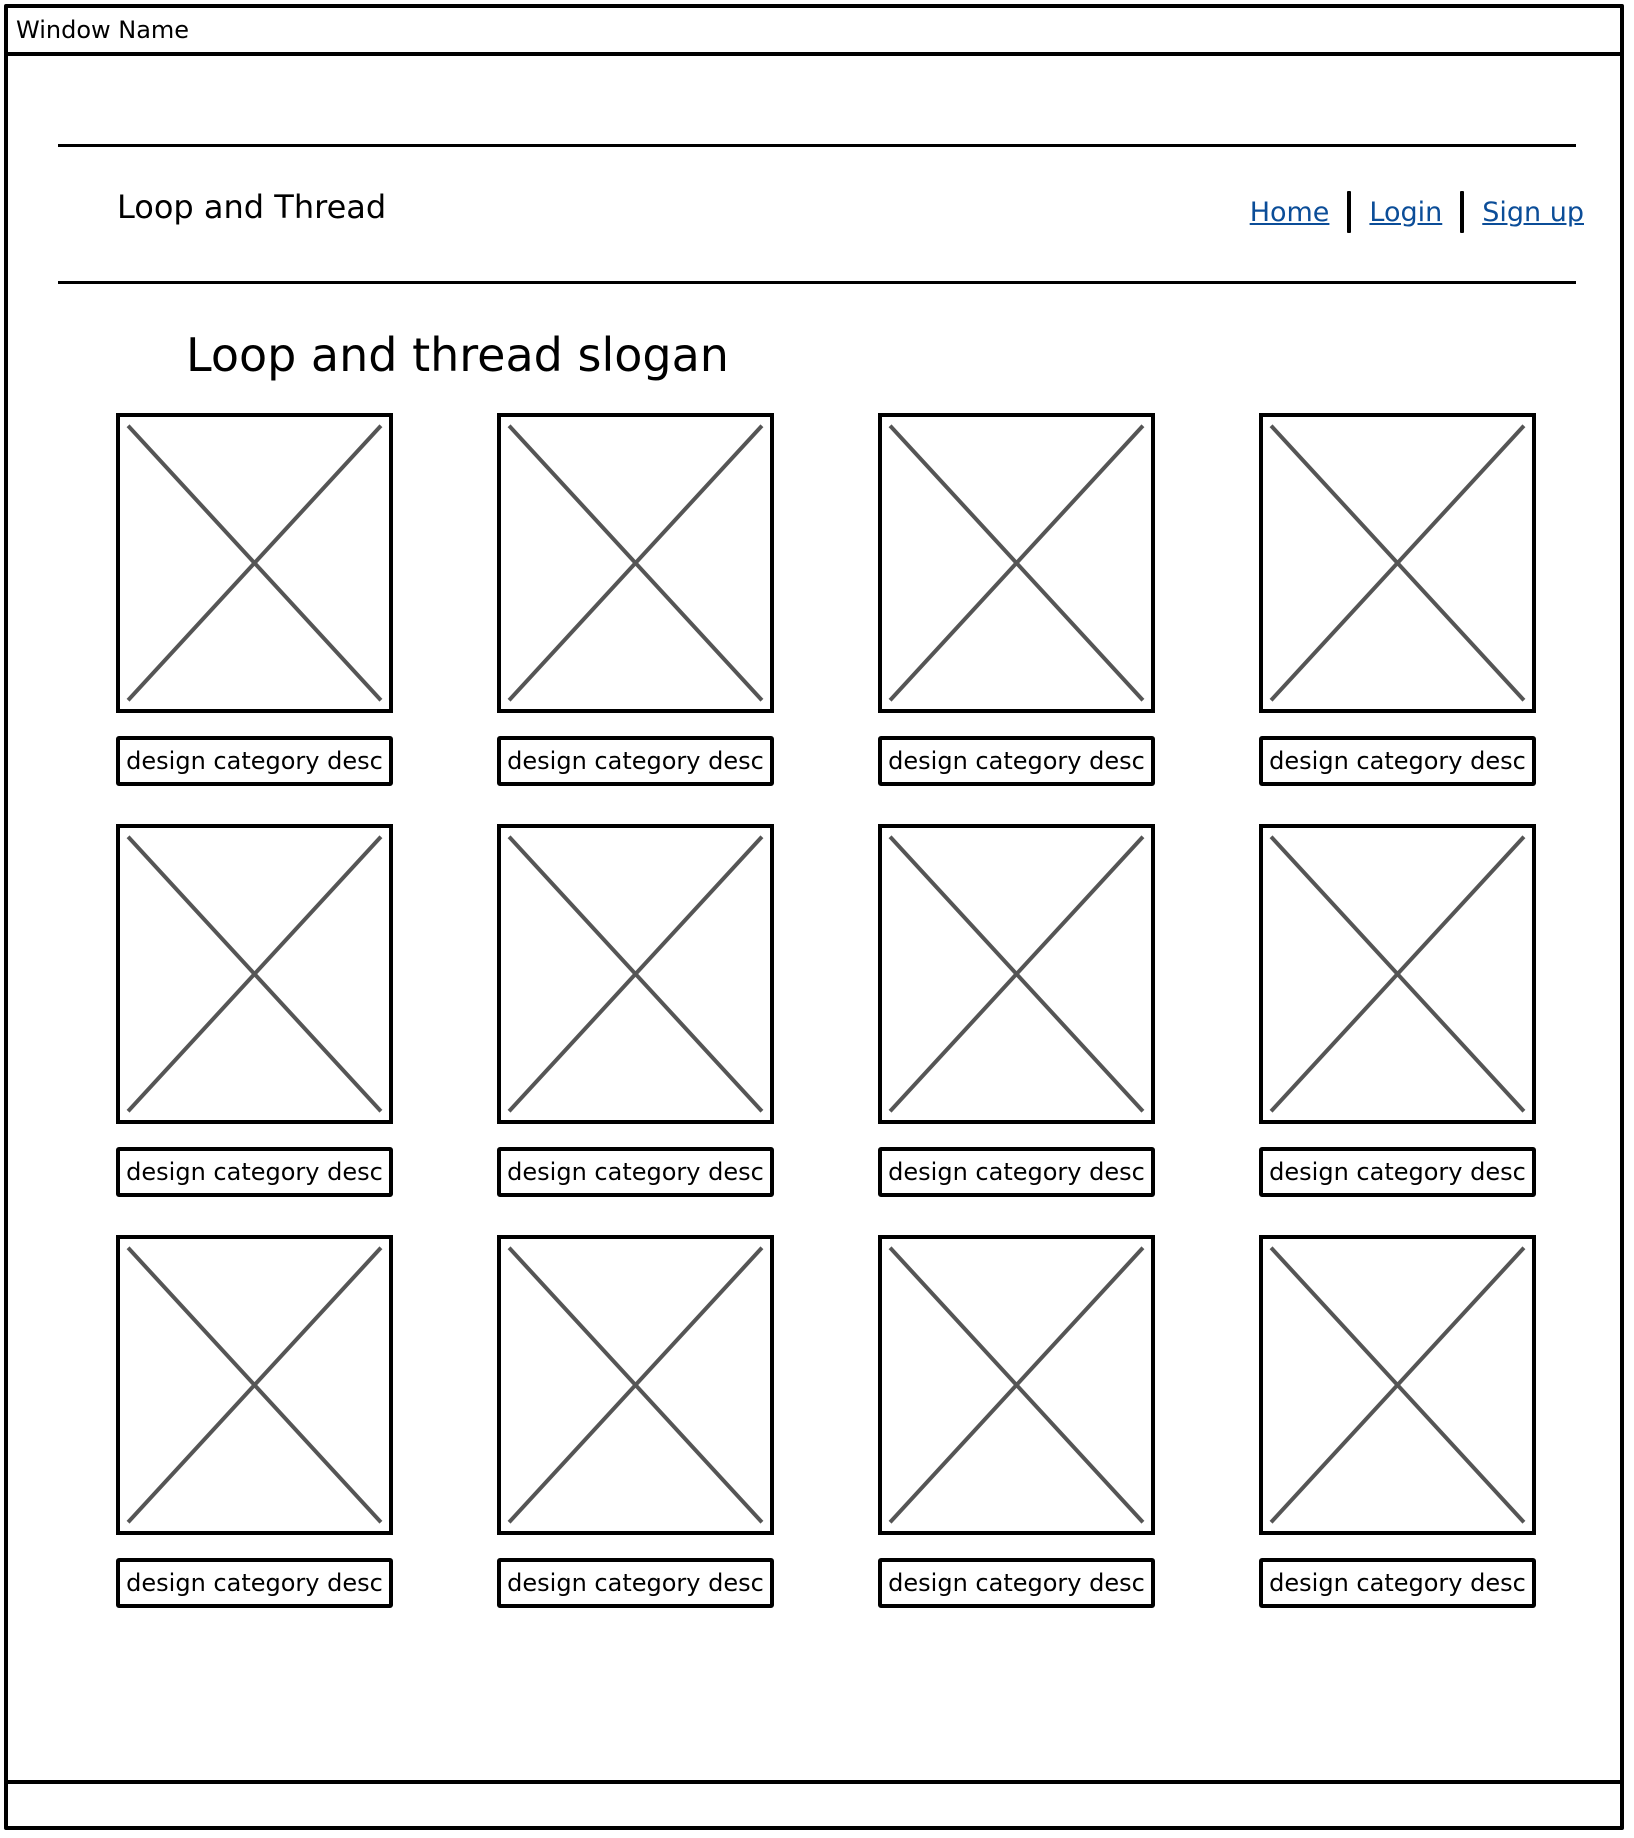 The image size is (1634, 1838). I want to click on page-slogan: Loop and thread slogan, so click(457, 355).